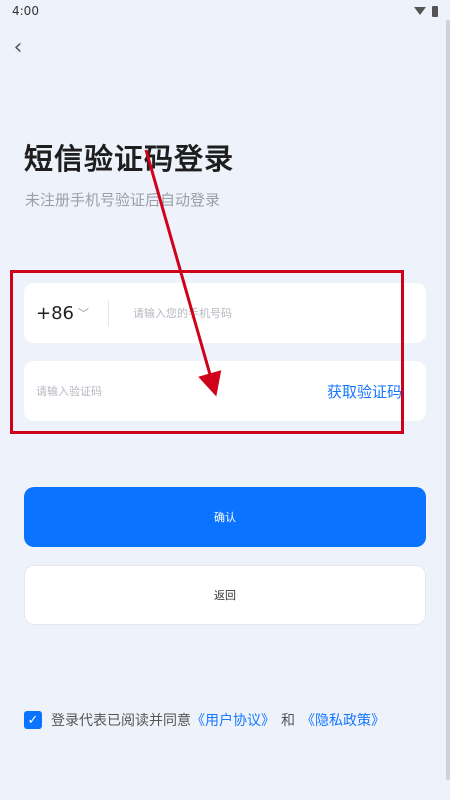 This screenshot has width=450, height=800. I want to click on country-code: +86, so click(55, 313).